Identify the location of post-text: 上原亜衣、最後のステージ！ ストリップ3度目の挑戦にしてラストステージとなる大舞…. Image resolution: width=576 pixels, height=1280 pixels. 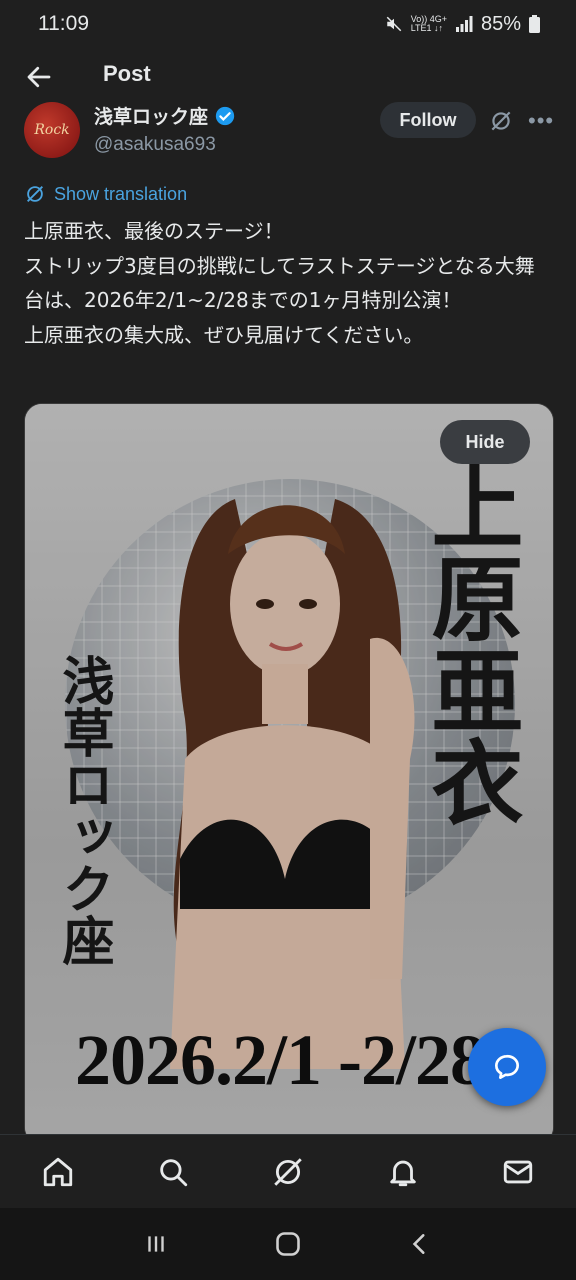
(279, 283).